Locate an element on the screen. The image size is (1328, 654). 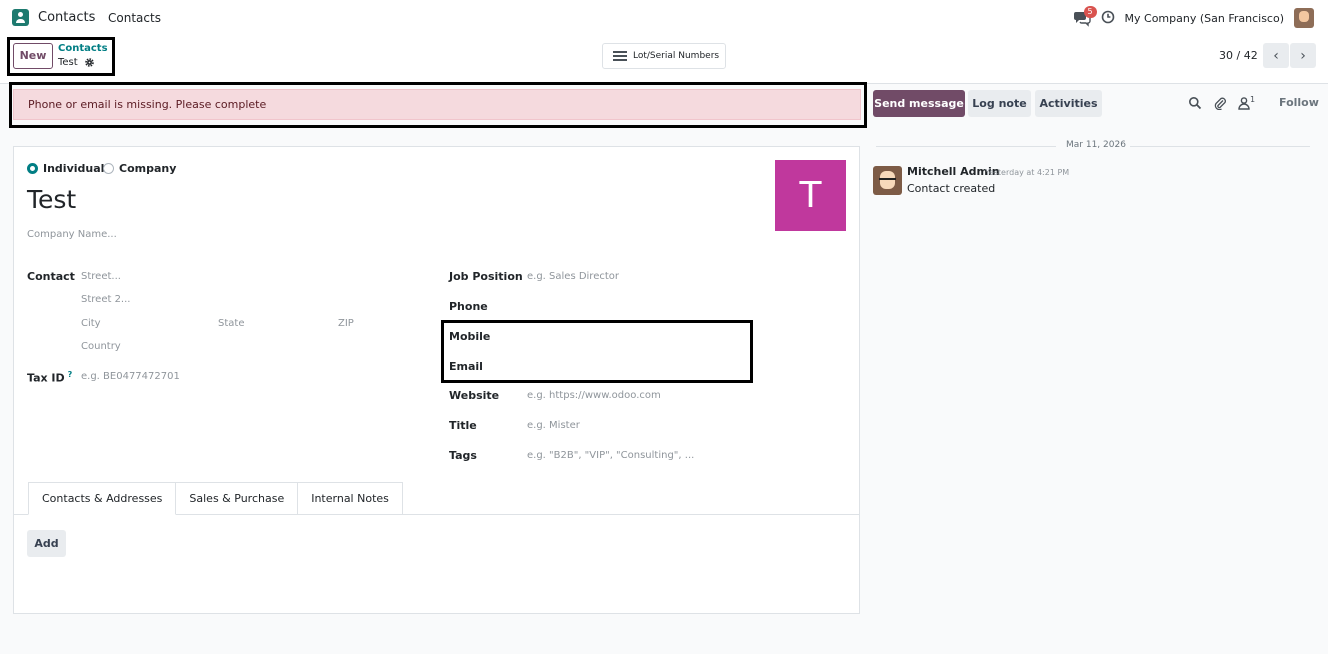
job-position-label: Job Position is located at coordinates (486, 276).